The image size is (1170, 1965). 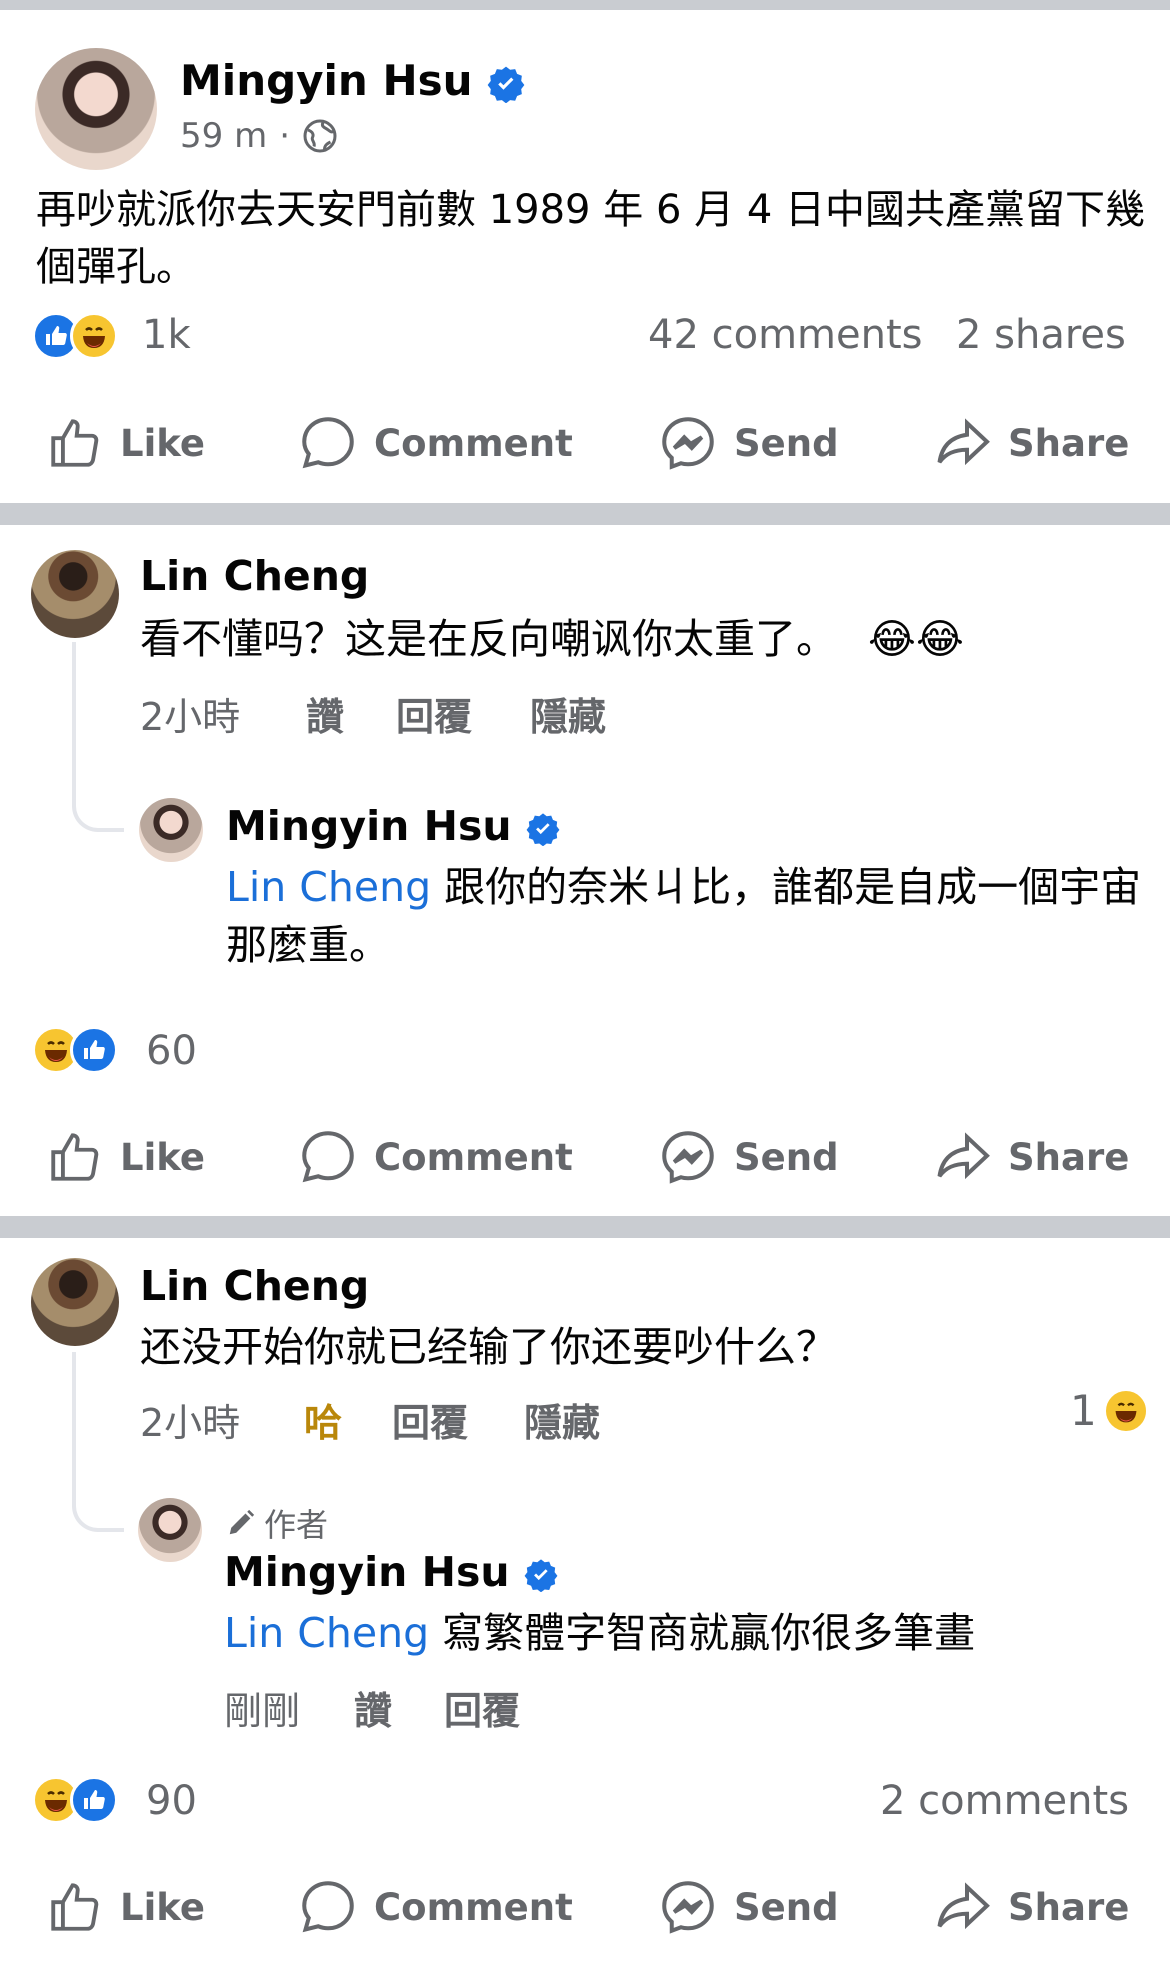 I want to click on top-separator, so click(x=585, y=5).